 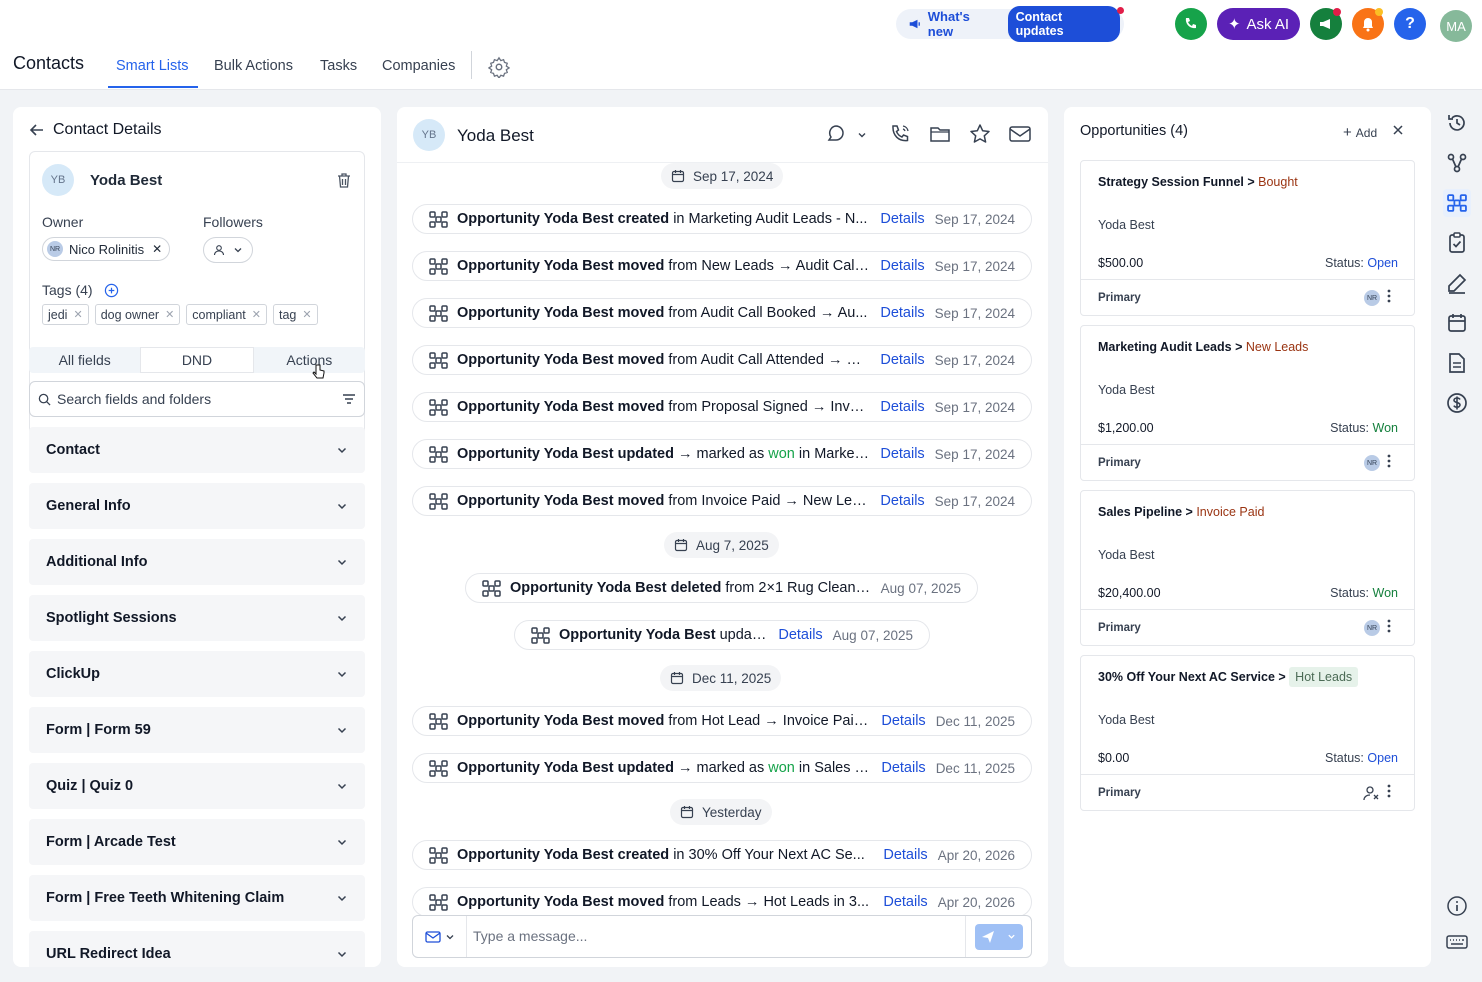 What do you see at coordinates (1360, 132) in the screenshot?
I see `add-opportunity-button: + Add` at bounding box center [1360, 132].